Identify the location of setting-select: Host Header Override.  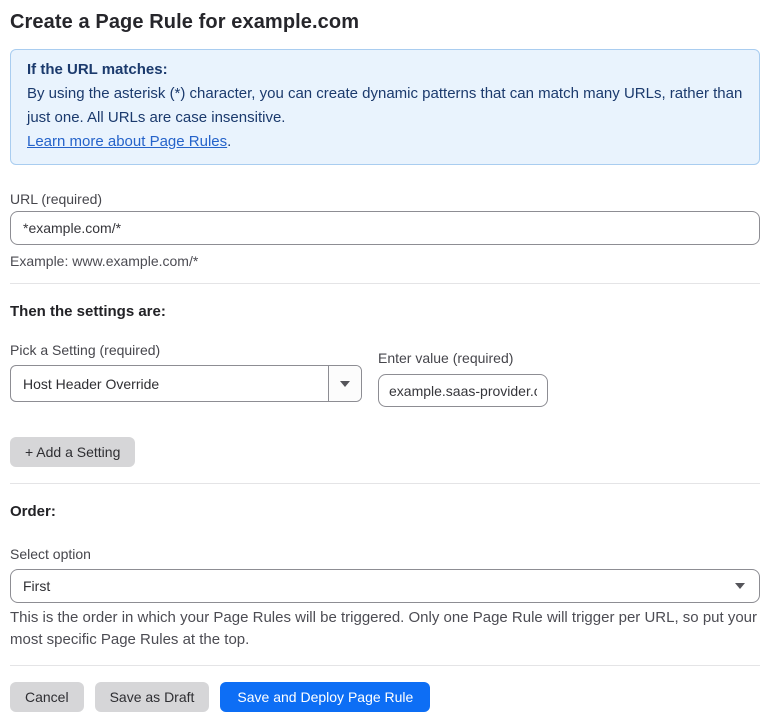
(186, 383).